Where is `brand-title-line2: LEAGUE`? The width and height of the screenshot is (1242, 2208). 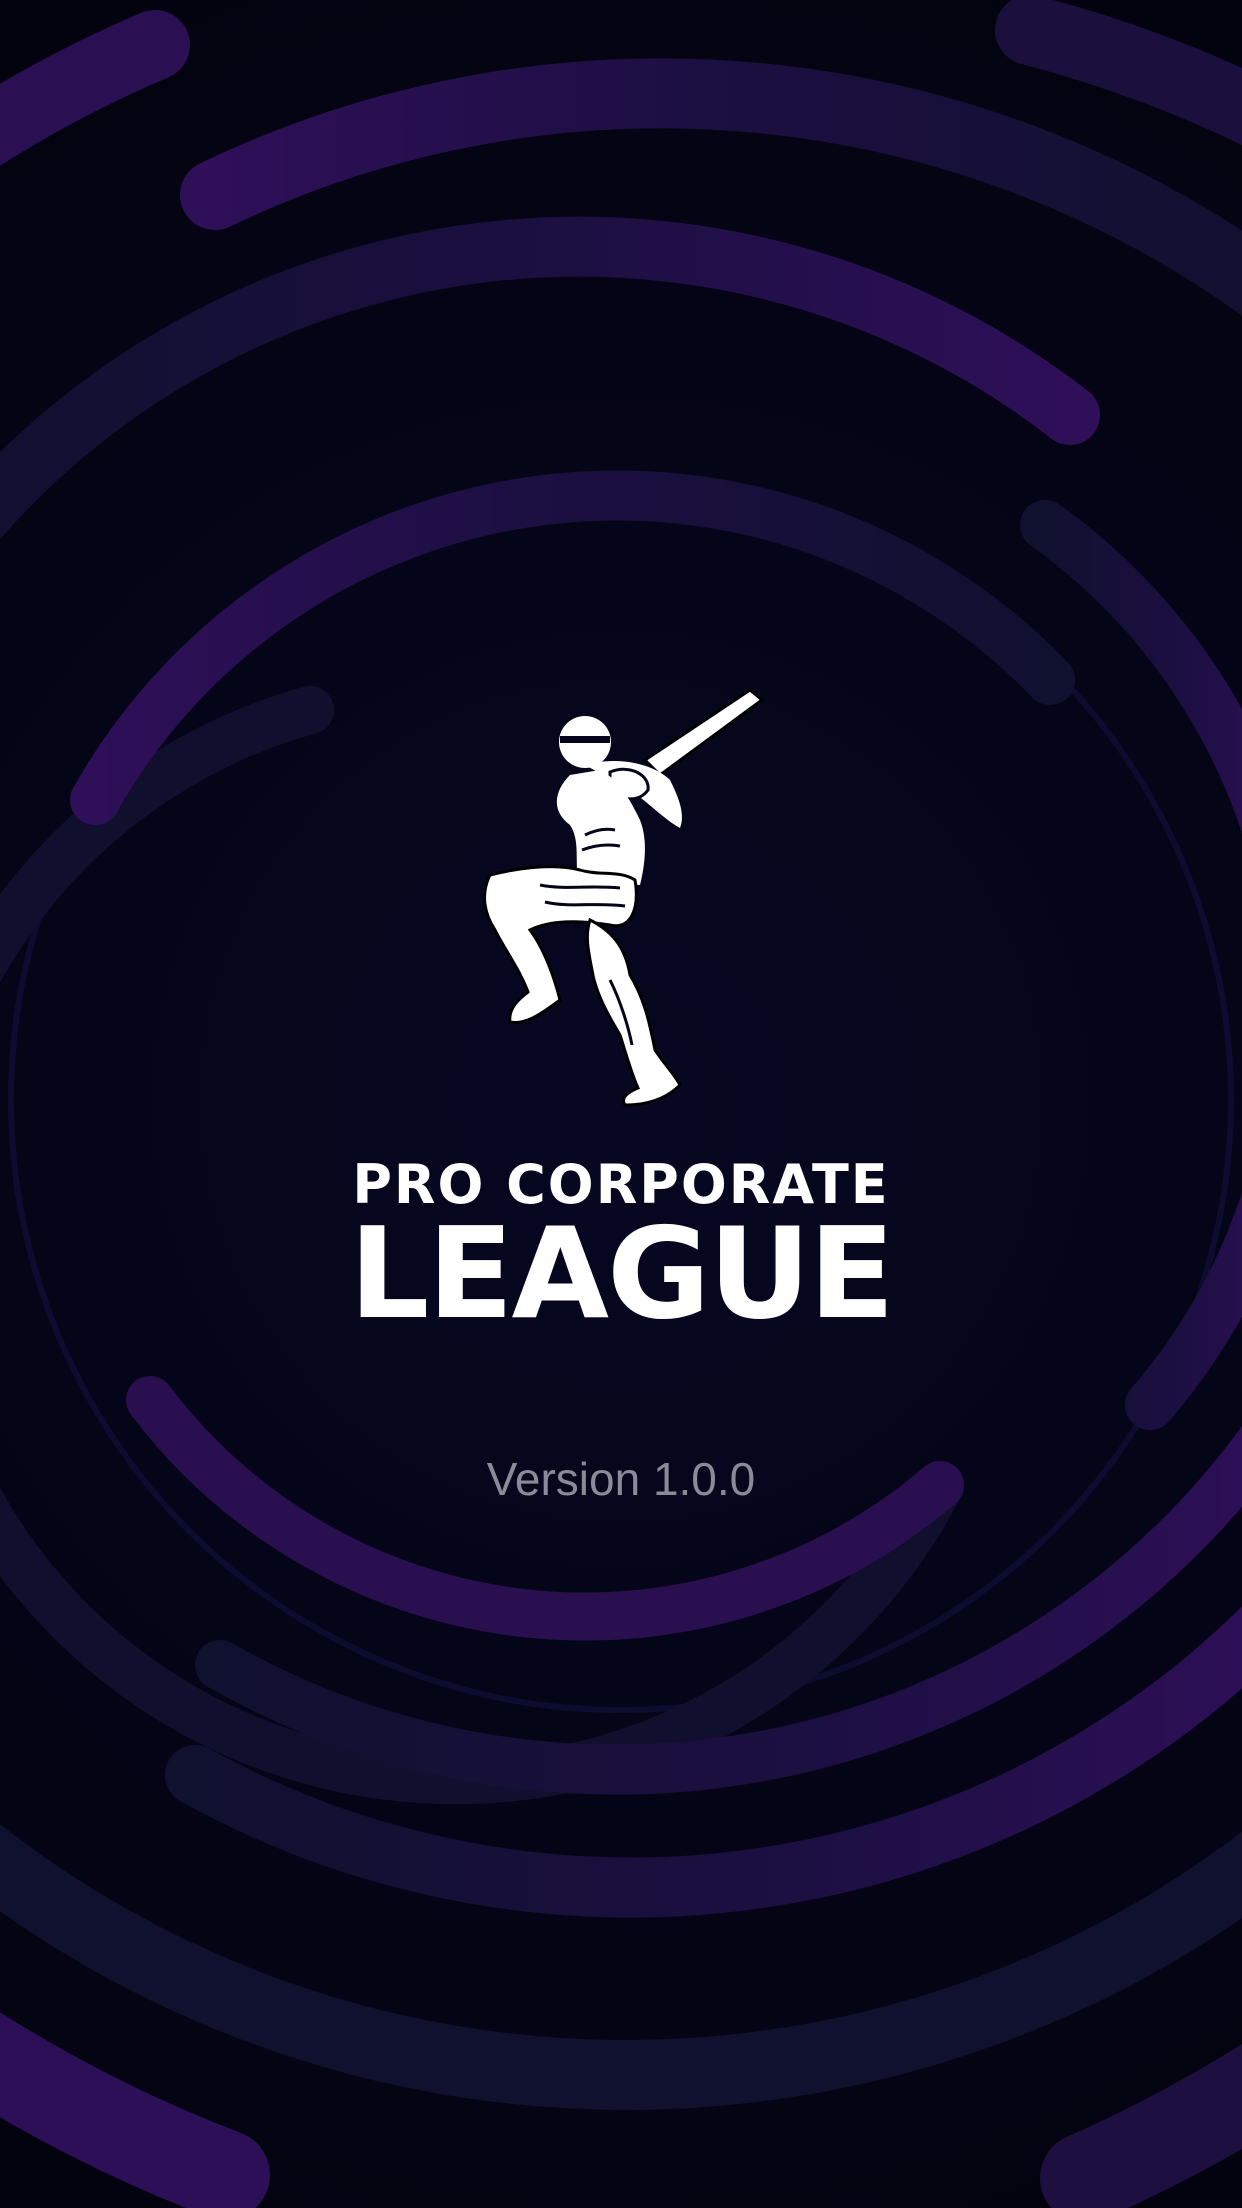 brand-title-line2: LEAGUE is located at coordinates (622, 1273).